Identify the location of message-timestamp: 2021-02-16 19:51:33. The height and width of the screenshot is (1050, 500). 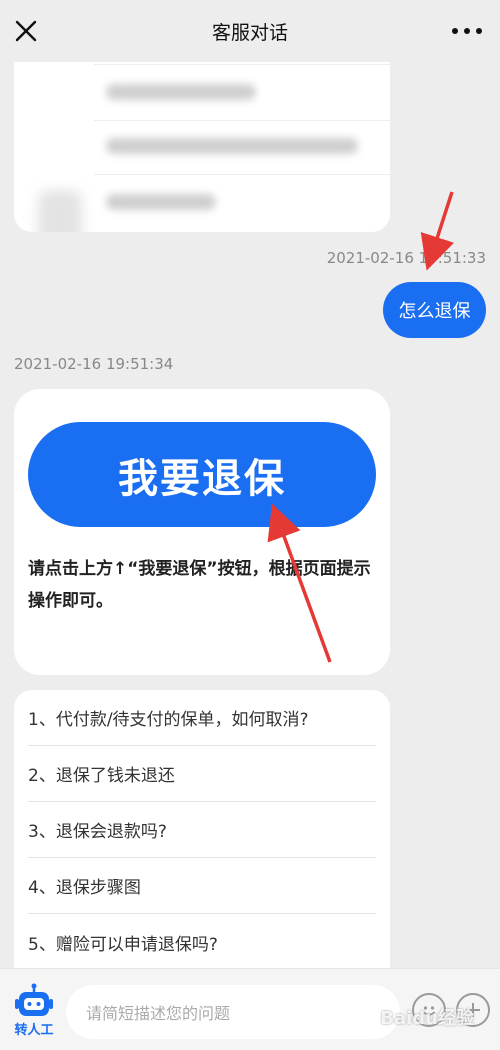
(406, 258).